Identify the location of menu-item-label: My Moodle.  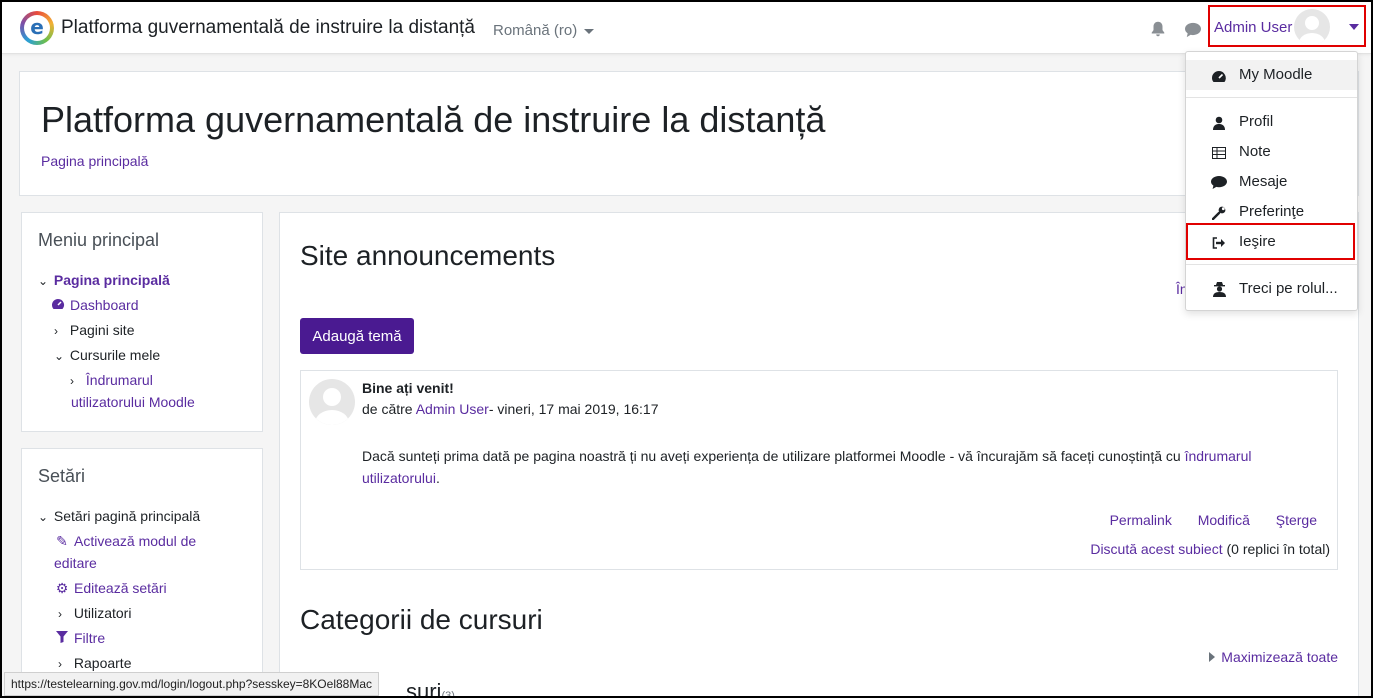
(1276, 74).